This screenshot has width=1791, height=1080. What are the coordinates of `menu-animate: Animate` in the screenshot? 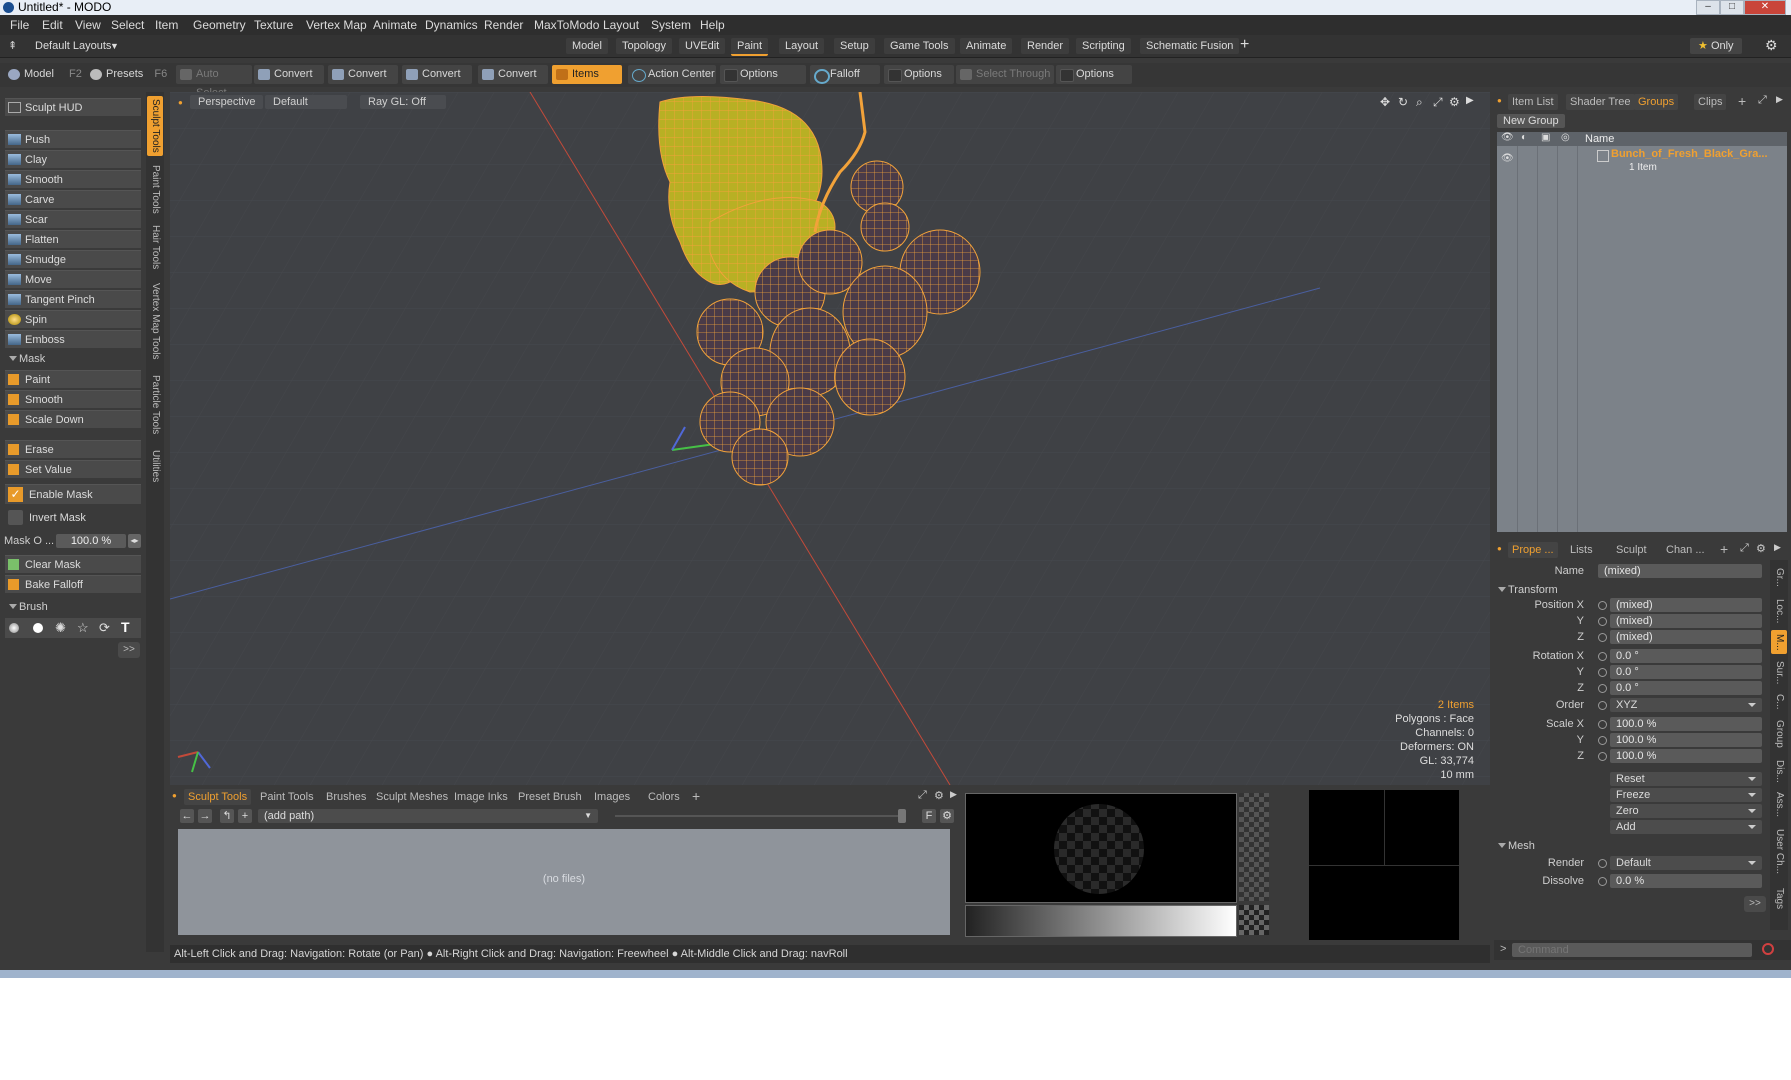 It's located at (395, 25).